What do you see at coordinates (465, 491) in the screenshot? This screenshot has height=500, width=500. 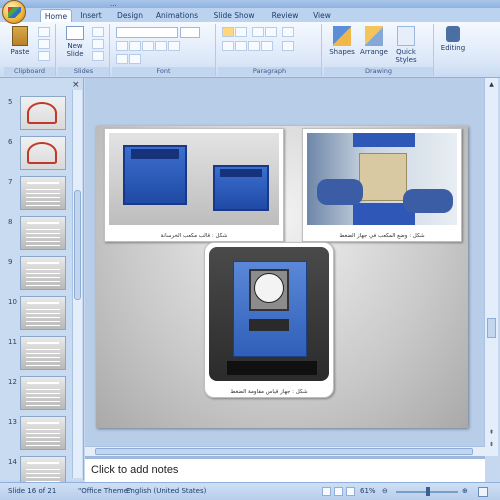 I see `zoom-in-icon: ⊕` at bounding box center [465, 491].